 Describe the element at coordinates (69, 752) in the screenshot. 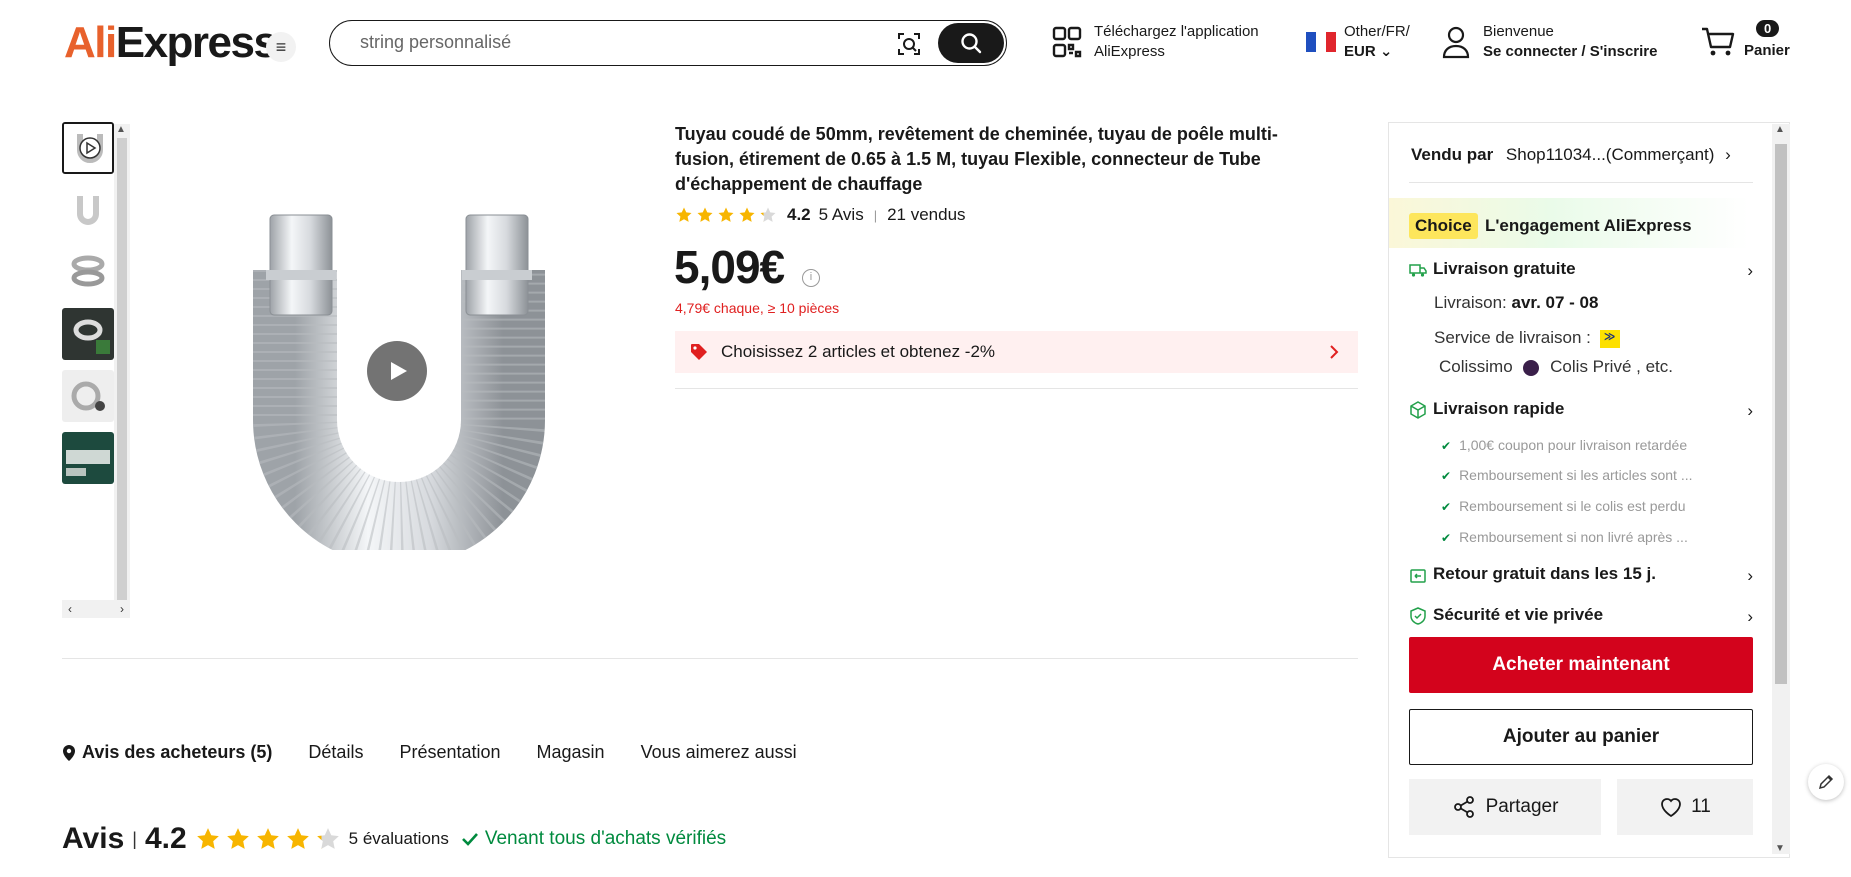

I see `location-pin-icon` at that location.